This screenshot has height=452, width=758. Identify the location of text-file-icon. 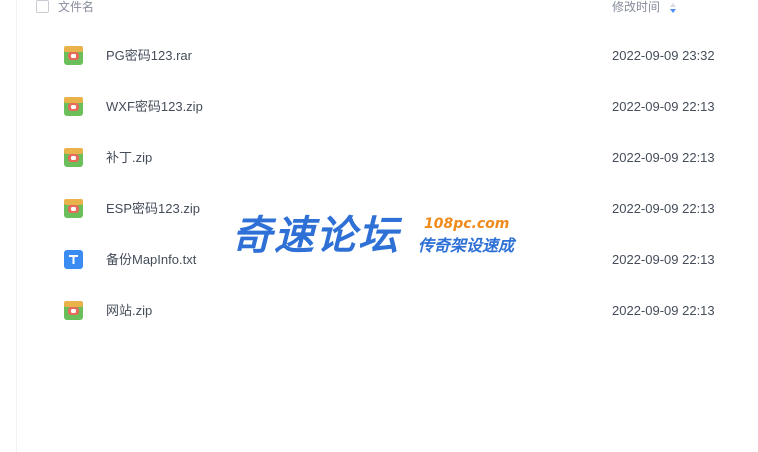
(73, 259).